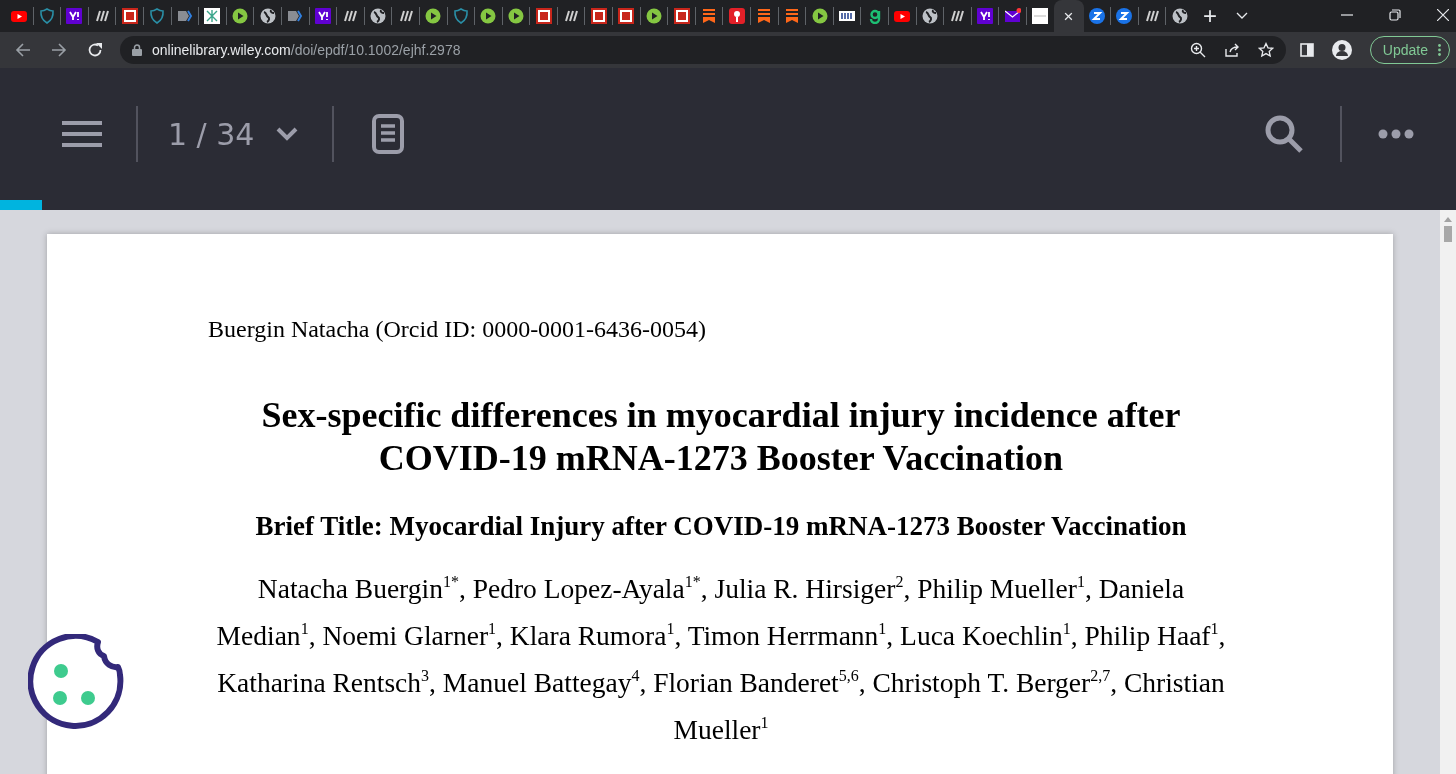 The width and height of the screenshot is (1456, 774). What do you see at coordinates (1209, 16) in the screenshot?
I see `new-tab-button: +` at bounding box center [1209, 16].